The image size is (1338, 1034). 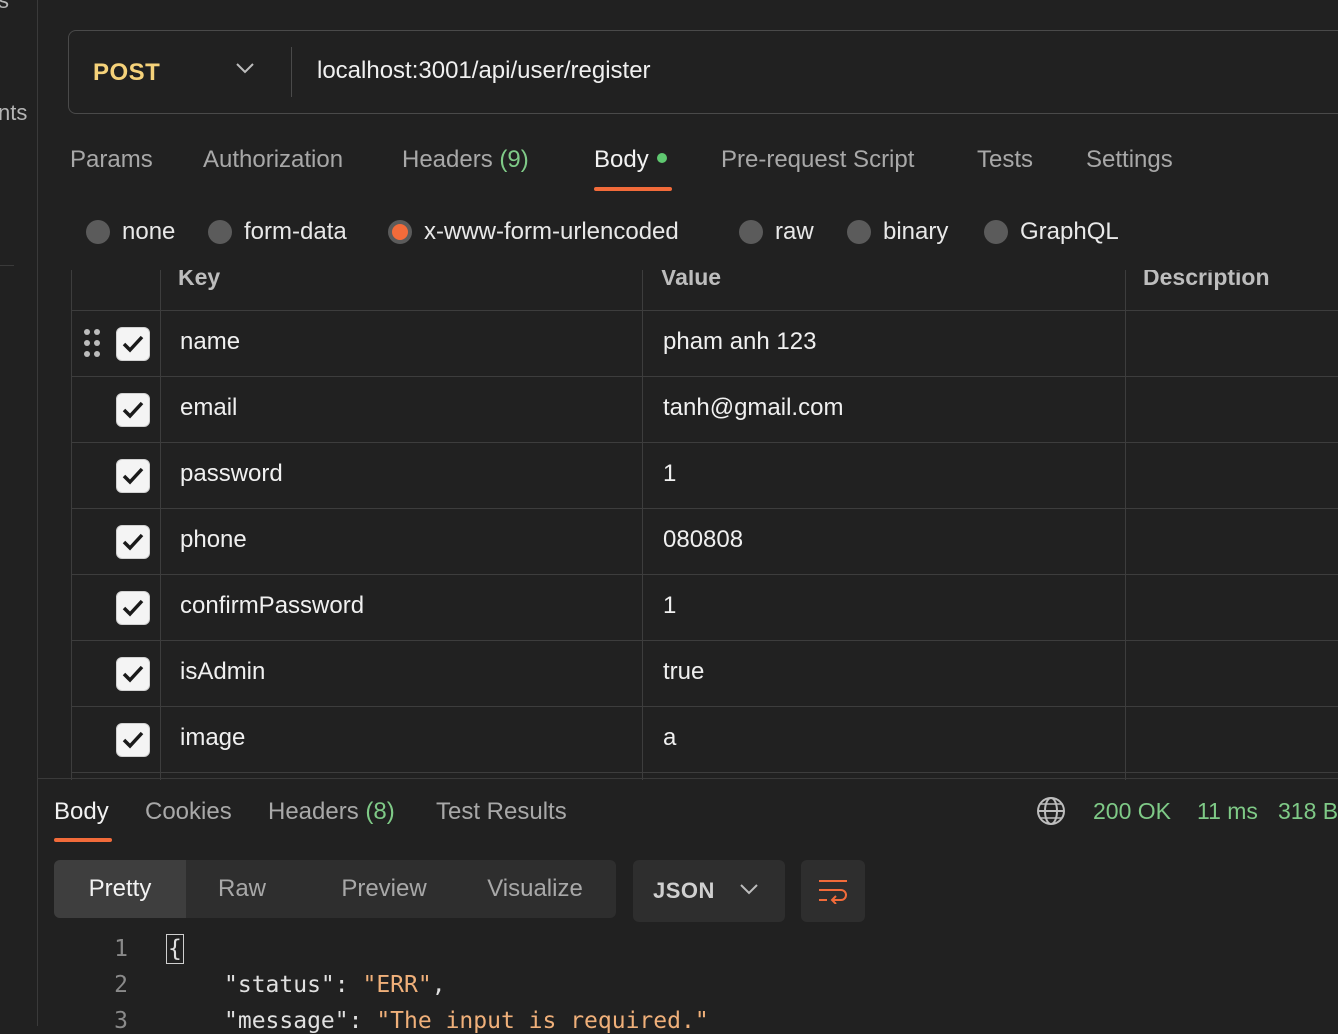 What do you see at coordinates (222, 672) in the screenshot?
I see `key-cell: isAdmin` at bounding box center [222, 672].